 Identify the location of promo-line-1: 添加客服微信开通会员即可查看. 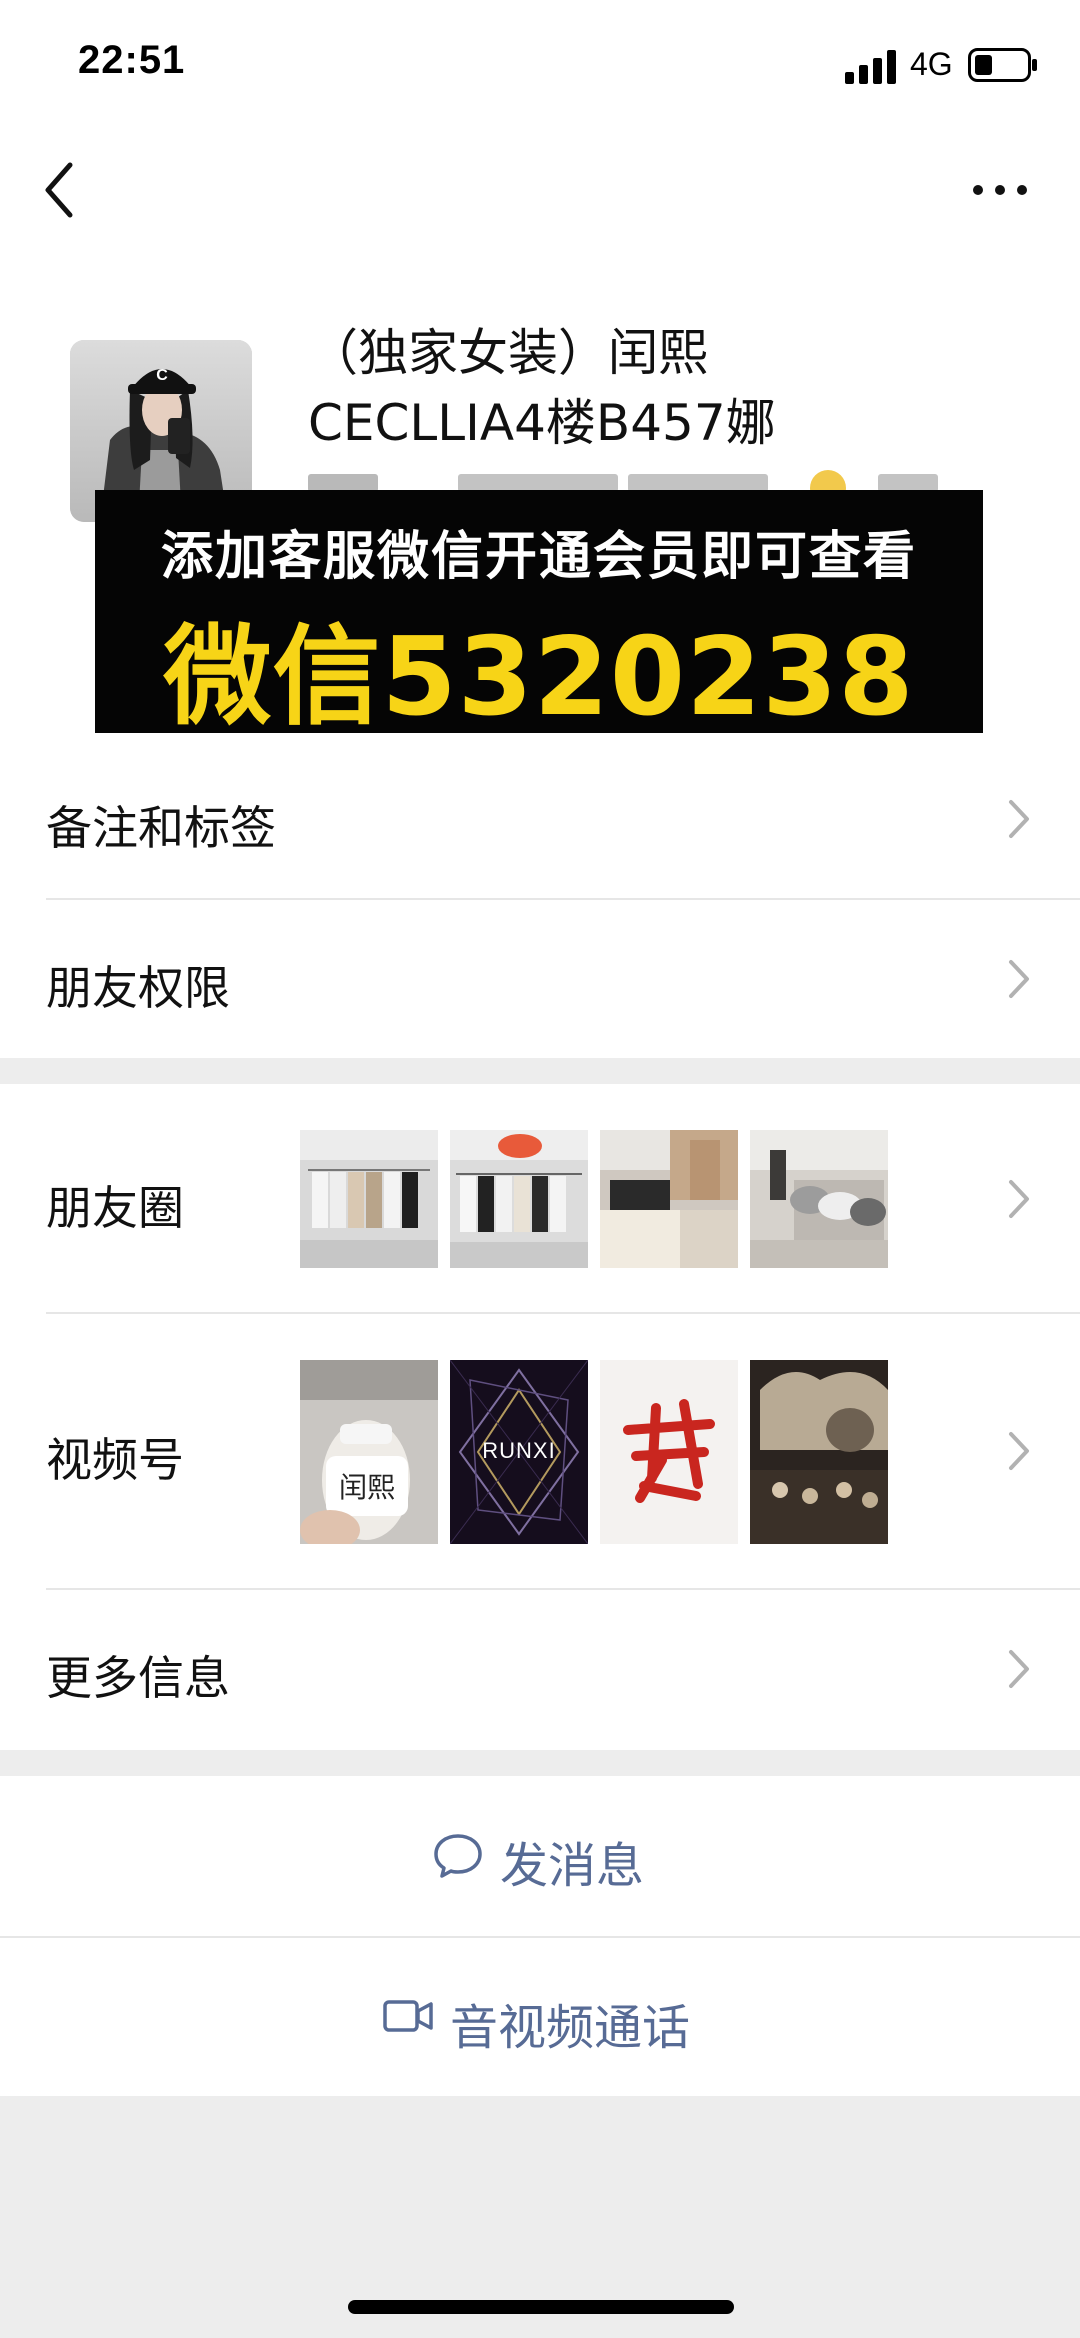
(538, 557).